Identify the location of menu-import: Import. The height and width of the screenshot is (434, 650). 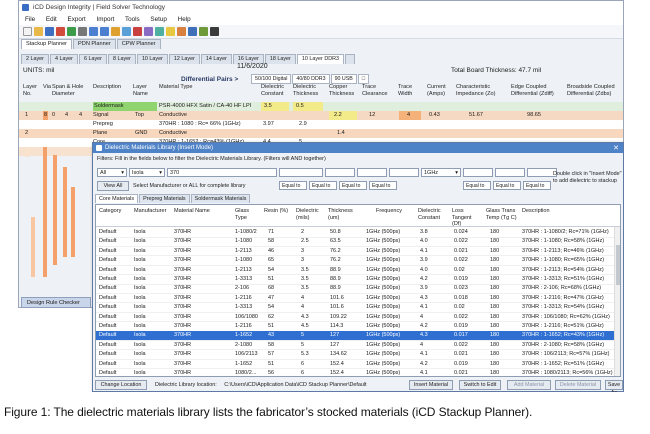
(105, 19).